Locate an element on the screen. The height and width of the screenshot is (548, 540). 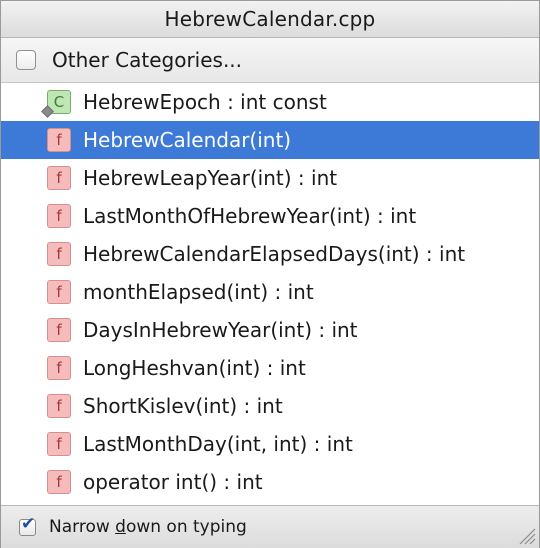
list-item: f LastMonthDay(int, int) : int is located at coordinates (270, 444).